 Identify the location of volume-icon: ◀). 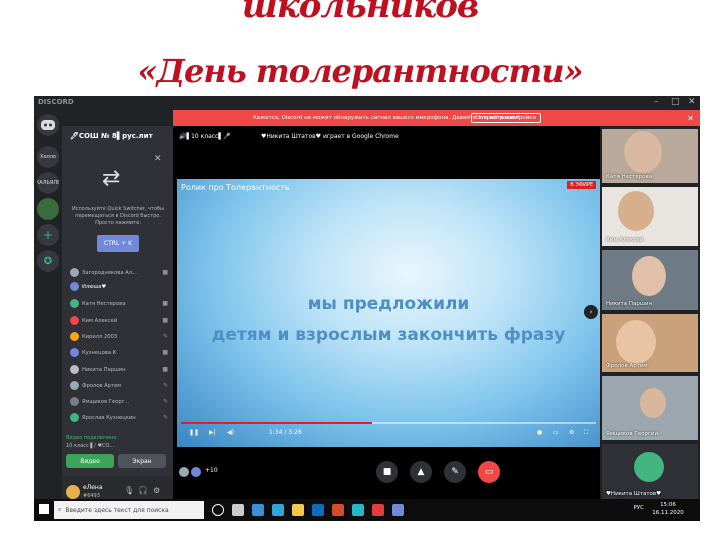
(230, 432).